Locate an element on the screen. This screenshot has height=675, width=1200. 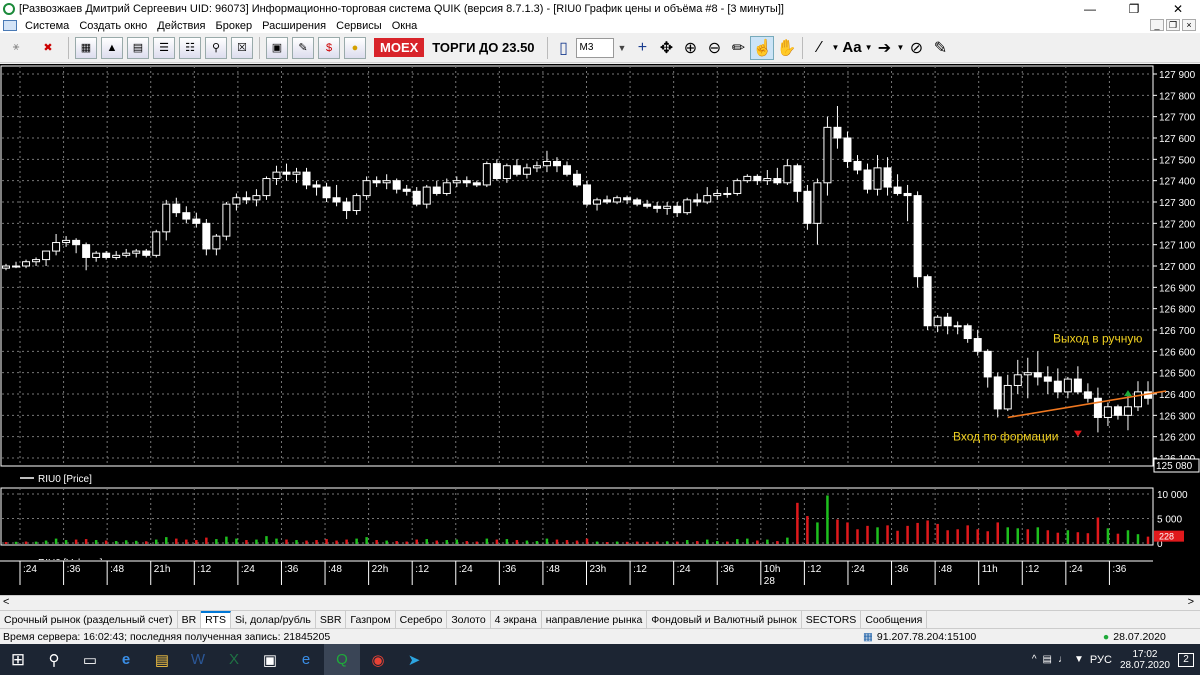
telegram-icon: ➤ is located at coordinates (414, 659).